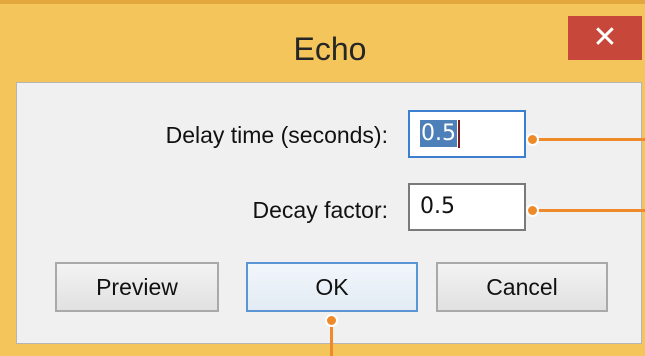 The height and width of the screenshot is (356, 645). I want to click on cancel-button: Cancel, so click(522, 287).